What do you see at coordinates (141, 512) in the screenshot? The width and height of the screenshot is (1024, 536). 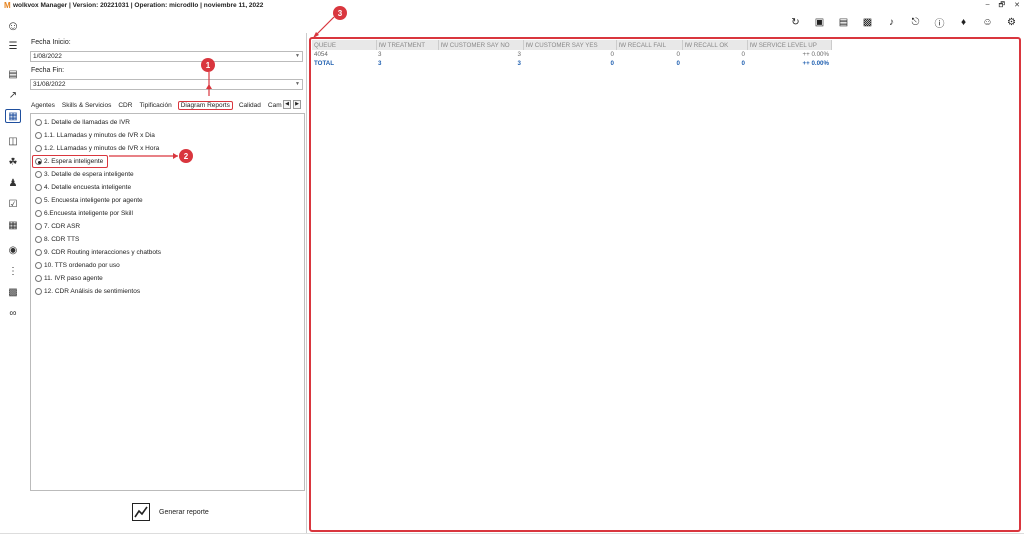 I see `line-chart-icon` at bounding box center [141, 512].